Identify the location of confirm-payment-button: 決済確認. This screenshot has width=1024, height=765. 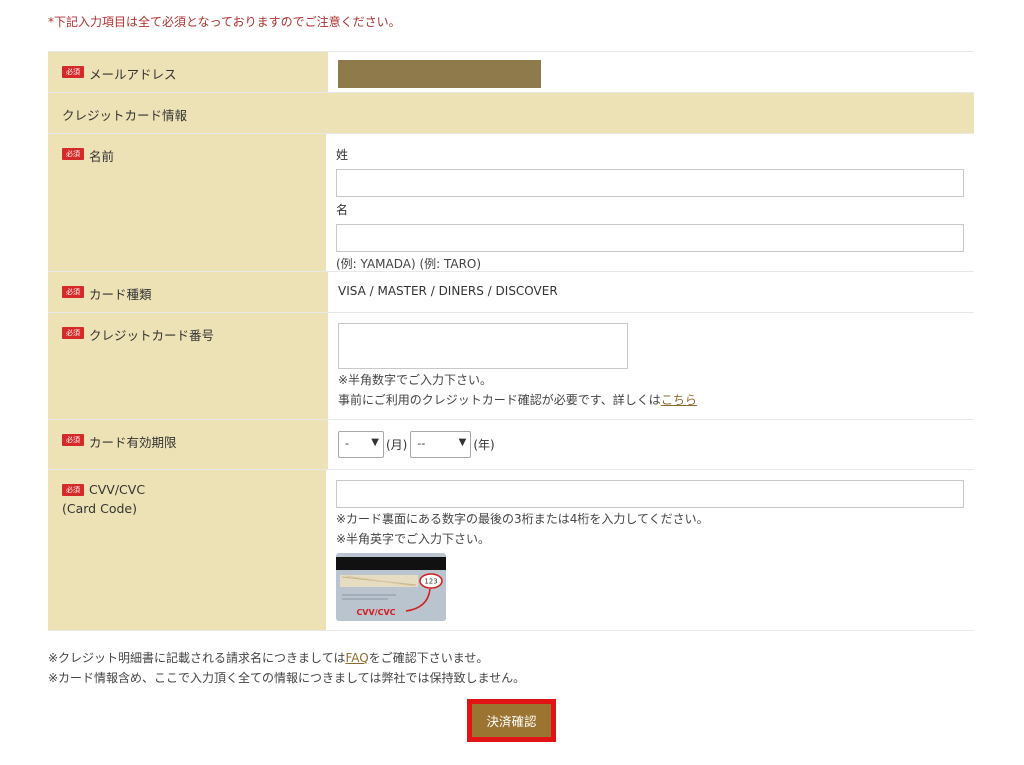
(511, 720).